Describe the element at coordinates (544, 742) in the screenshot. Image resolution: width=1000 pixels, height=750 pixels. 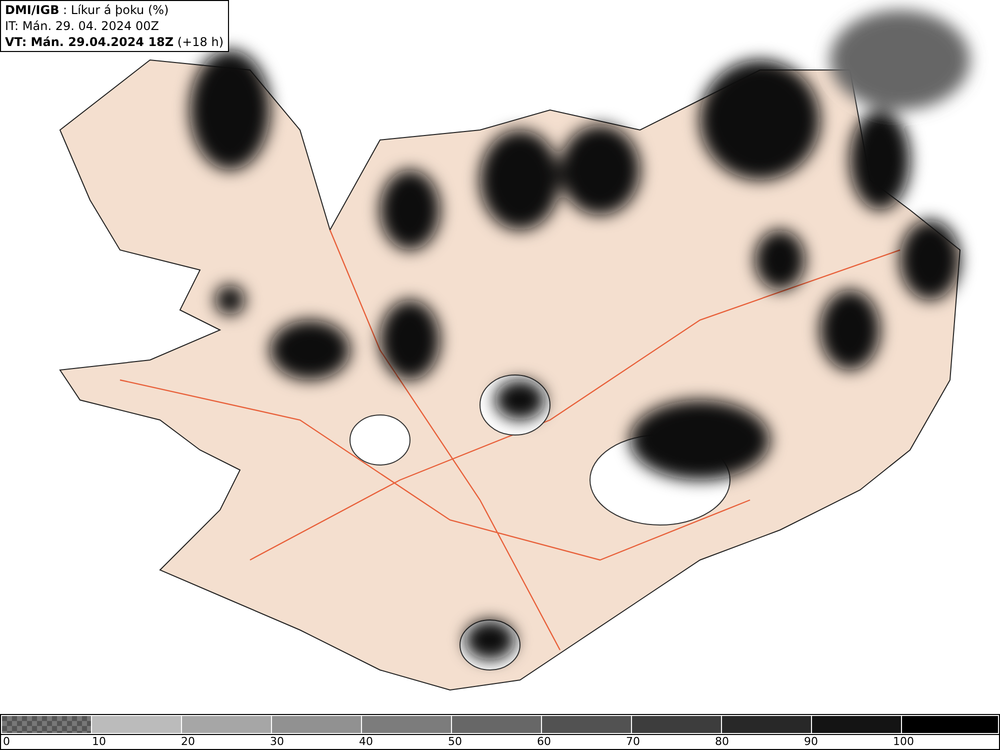
I see `legend-label: 60` at that location.